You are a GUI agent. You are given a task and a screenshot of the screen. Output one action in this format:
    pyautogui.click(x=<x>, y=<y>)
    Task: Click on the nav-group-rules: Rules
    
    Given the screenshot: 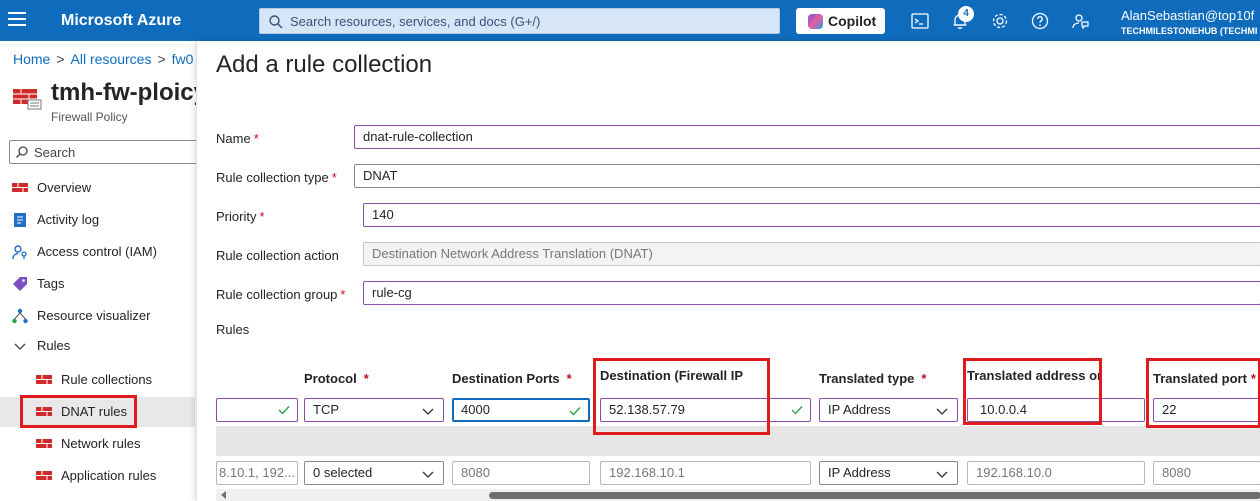 What is the action you would take?
    pyautogui.click(x=97, y=346)
    